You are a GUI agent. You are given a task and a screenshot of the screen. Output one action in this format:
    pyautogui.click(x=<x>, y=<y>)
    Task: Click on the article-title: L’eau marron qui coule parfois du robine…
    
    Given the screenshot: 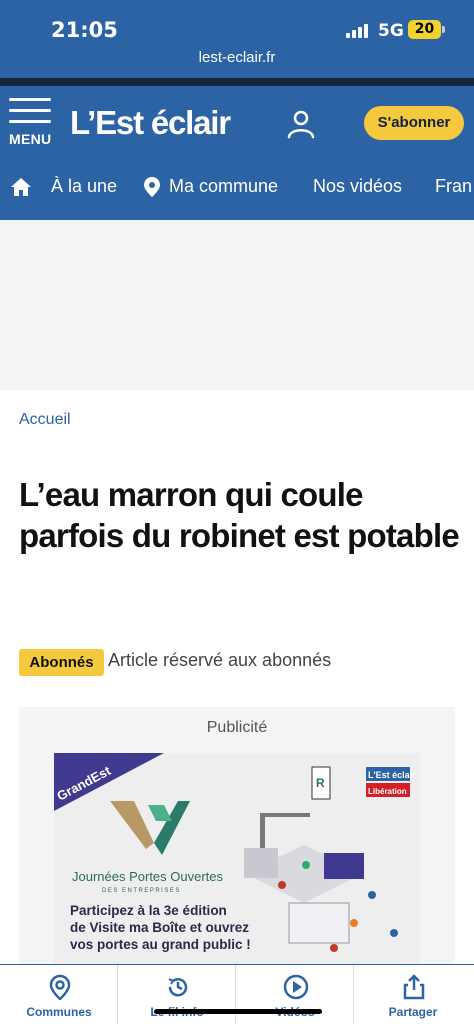 What is the action you would take?
    pyautogui.click(x=239, y=515)
    